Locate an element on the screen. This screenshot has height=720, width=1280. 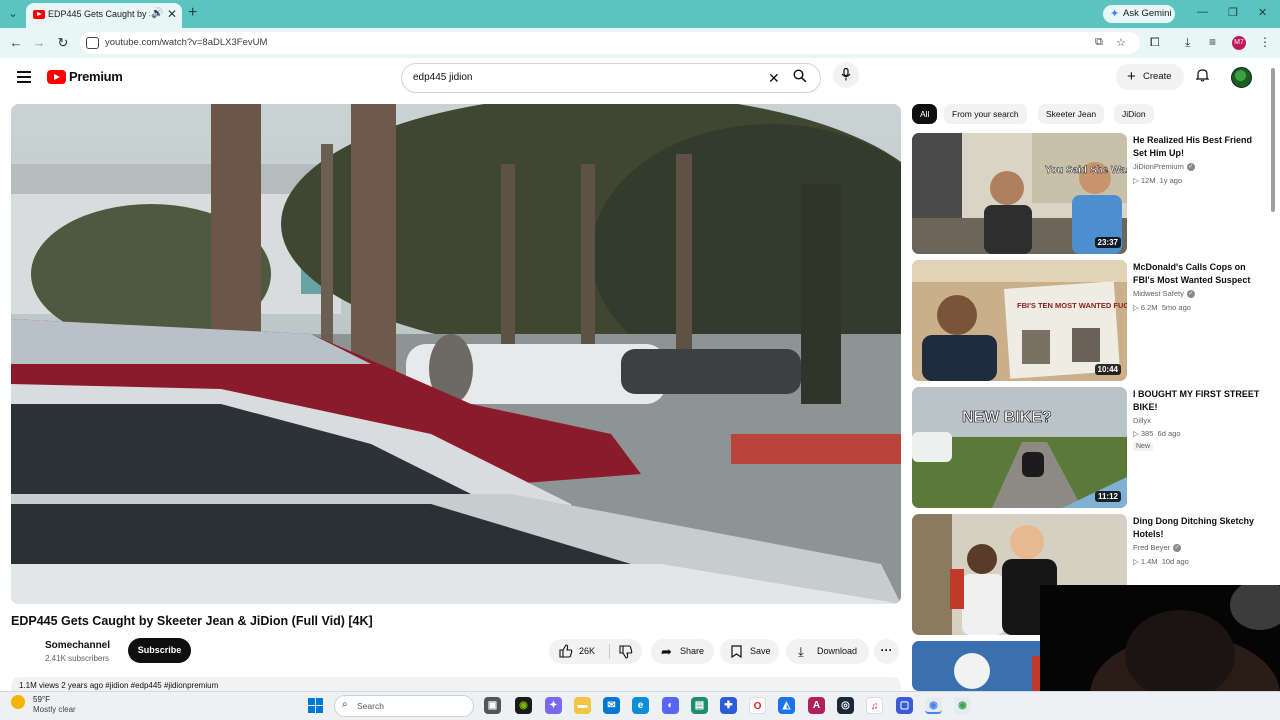
back-arrow-icon: ← is located at coordinates (16, 42).